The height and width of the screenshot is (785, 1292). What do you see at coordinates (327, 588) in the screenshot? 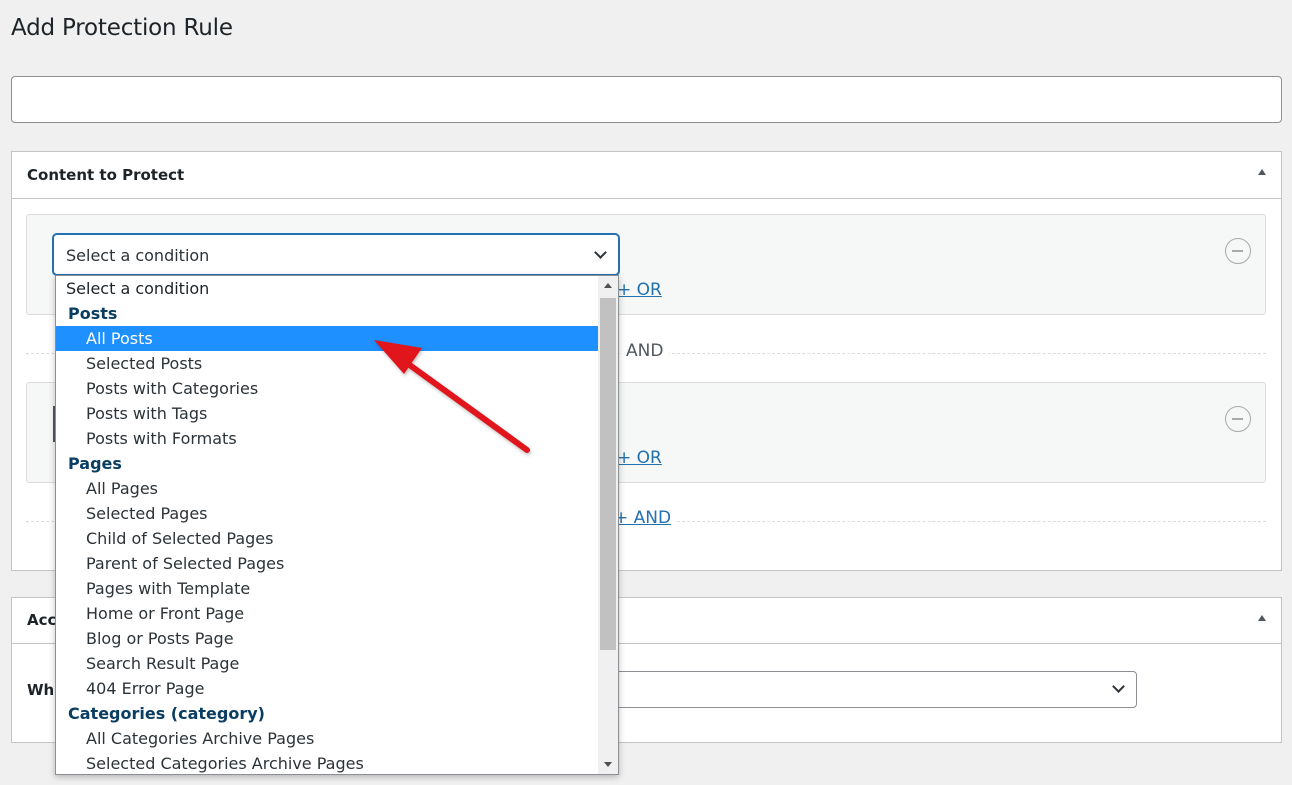
I see `dropdown-option: Pages with Template` at bounding box center [327, 588].